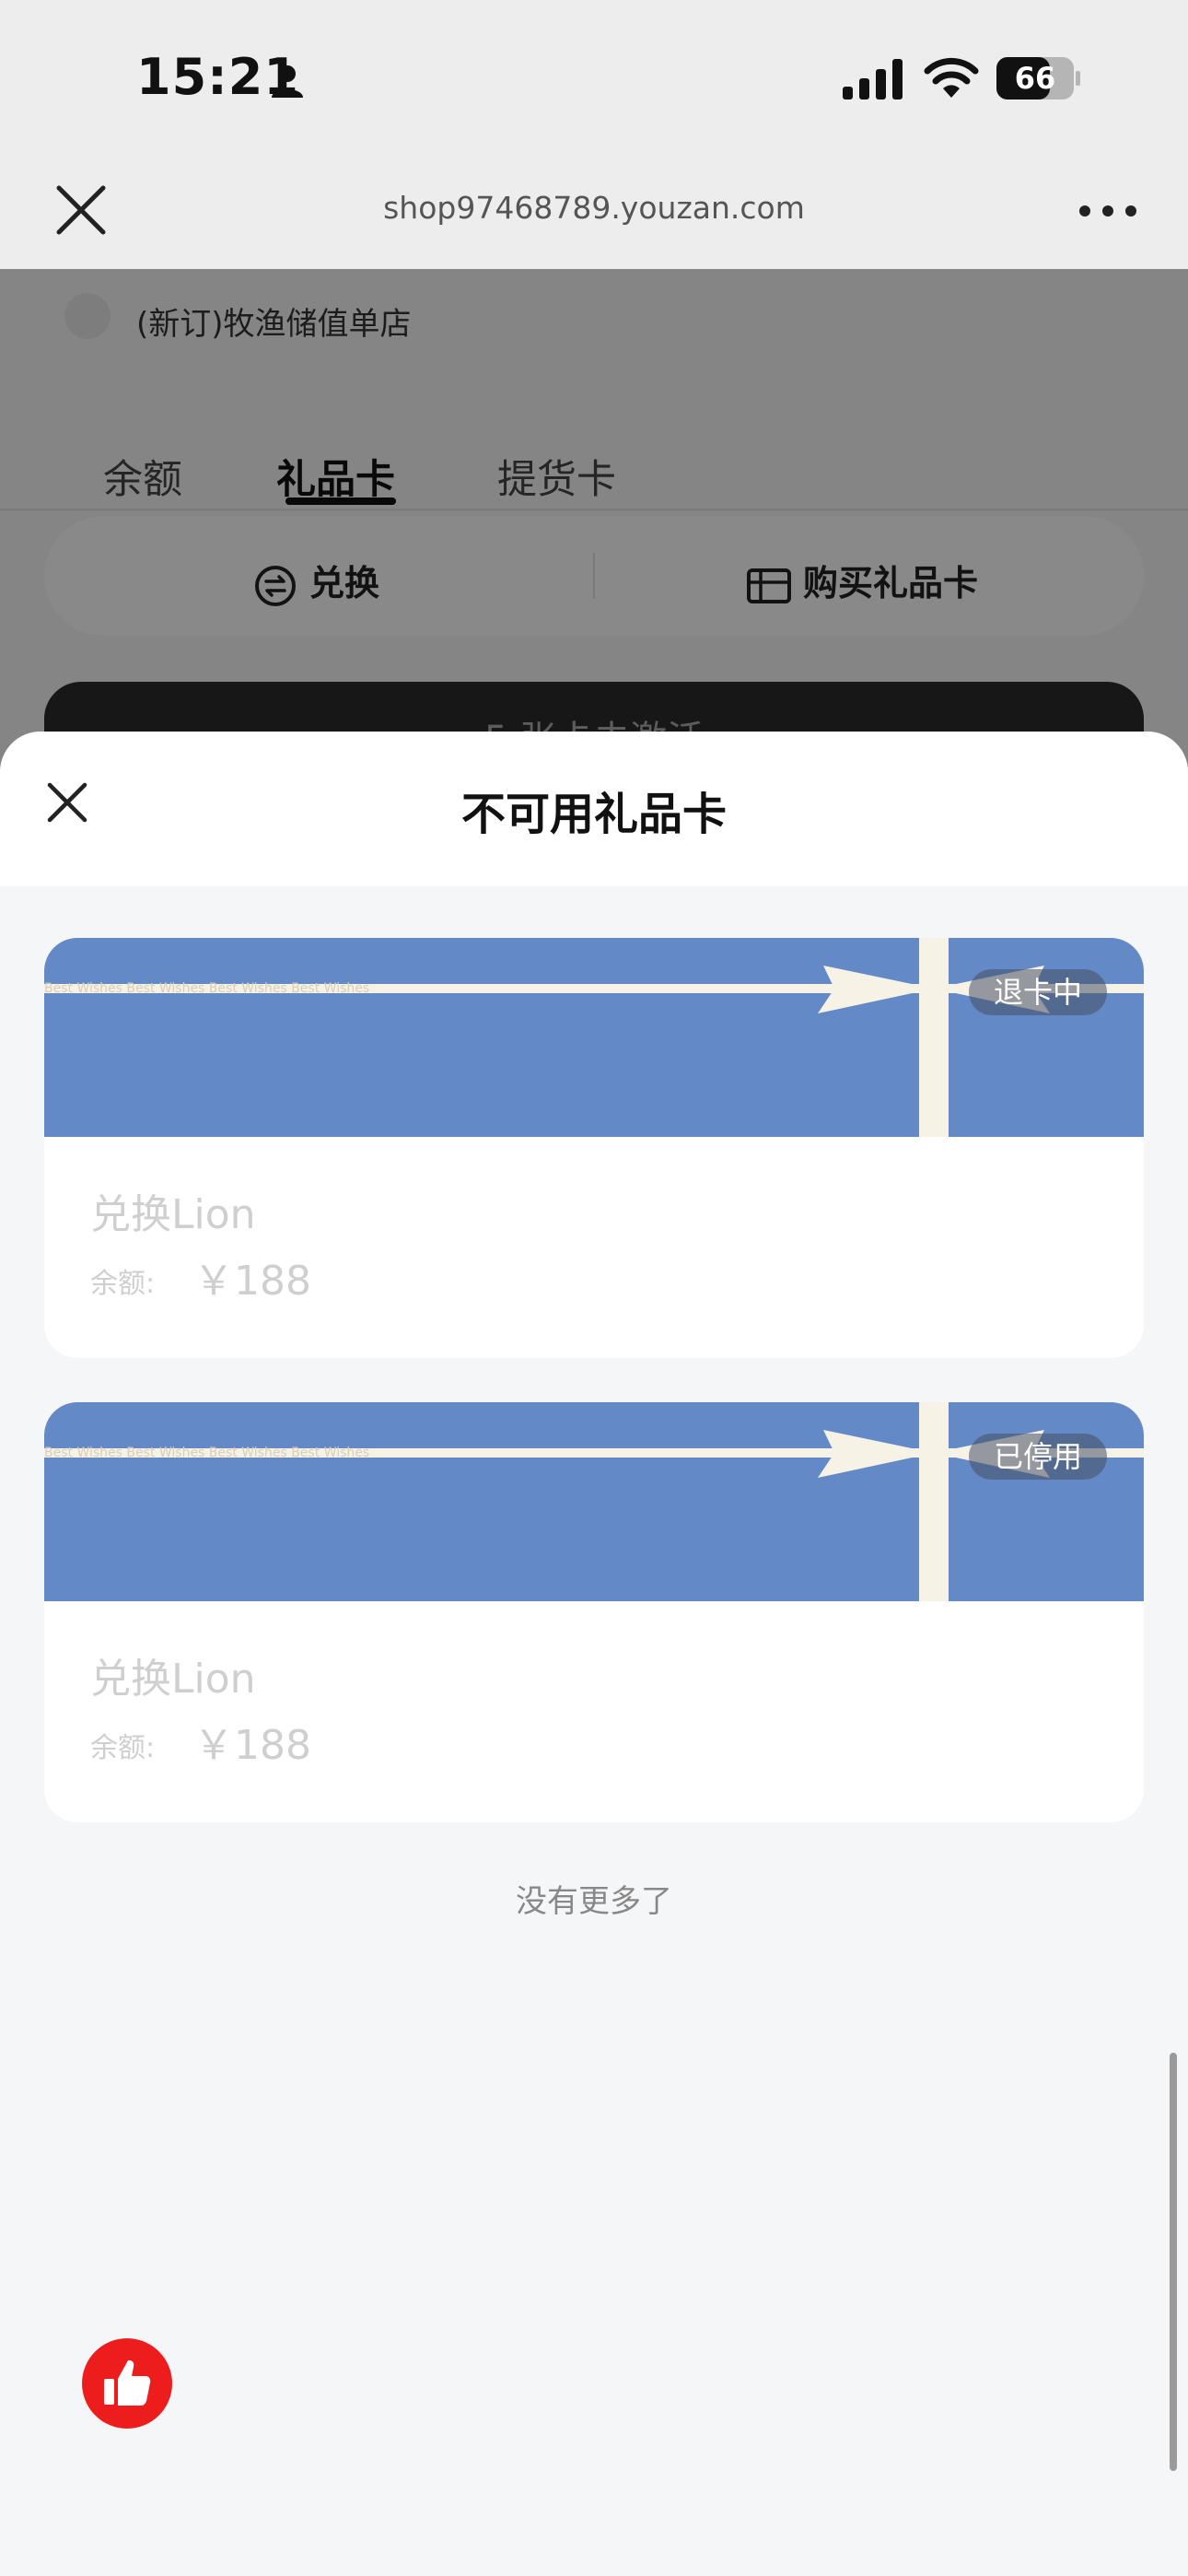 This screenshot has height=2576, width=1188. I want to click on status-bar: 15:21 66, so click(594, 78).